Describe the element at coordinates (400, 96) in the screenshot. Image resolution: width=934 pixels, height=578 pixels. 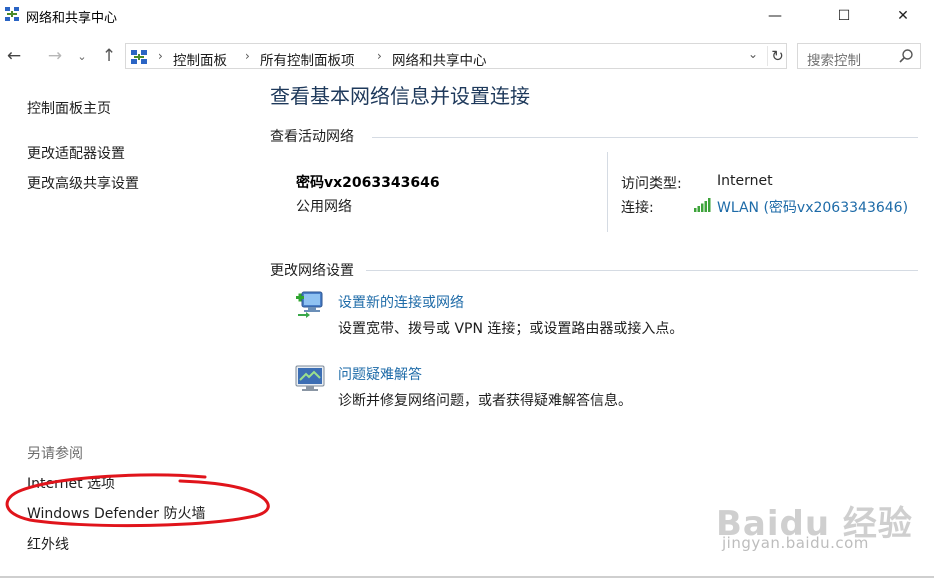
I see `page-title: 查看基本网络信息并设置连接` at that location.